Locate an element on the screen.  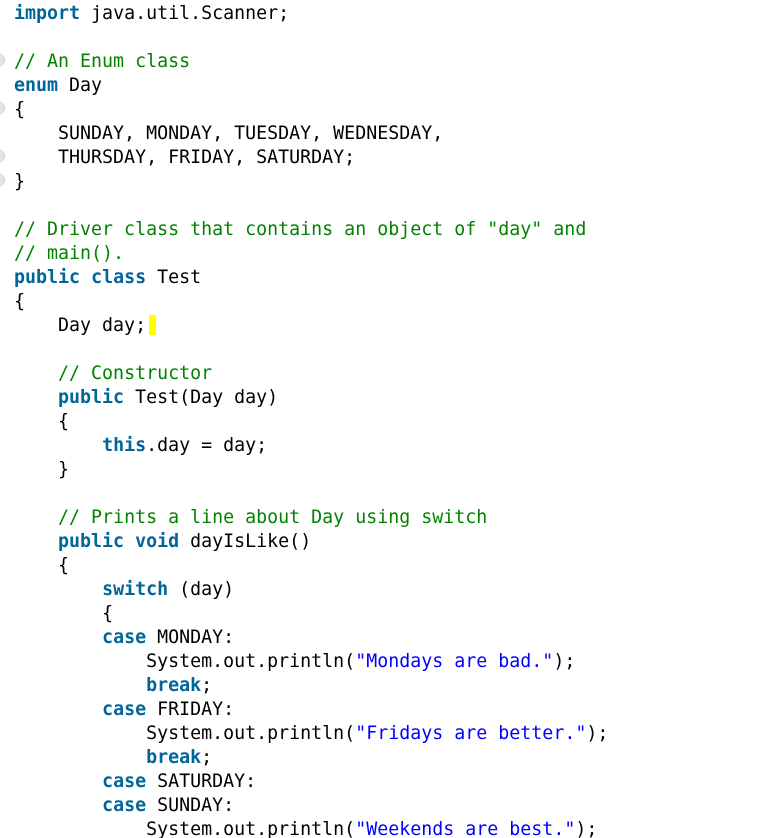
code-keyword: class is located at coordinates (119, 277).